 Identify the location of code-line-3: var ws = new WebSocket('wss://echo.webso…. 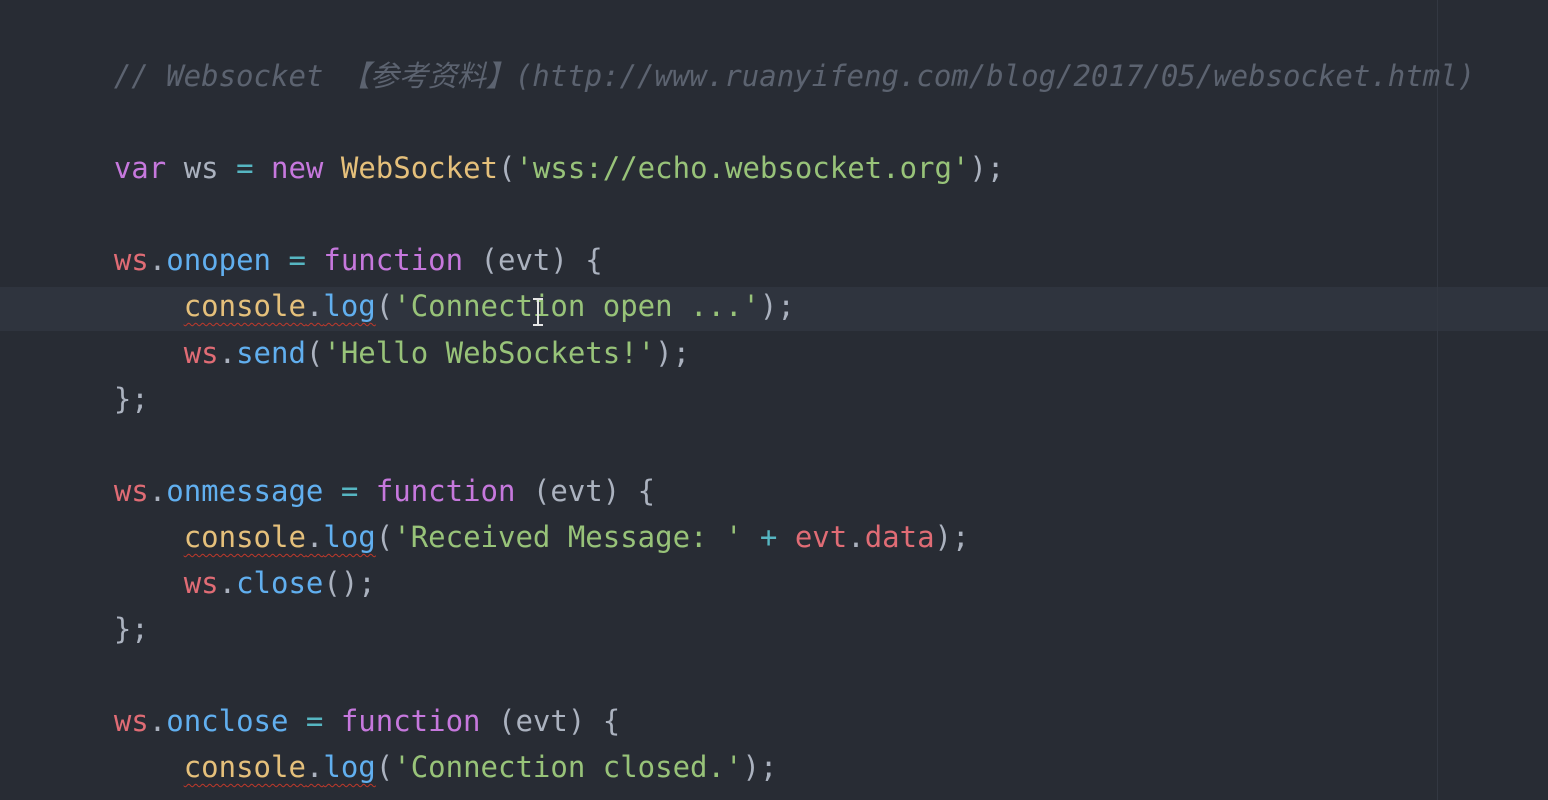
(524, 143).